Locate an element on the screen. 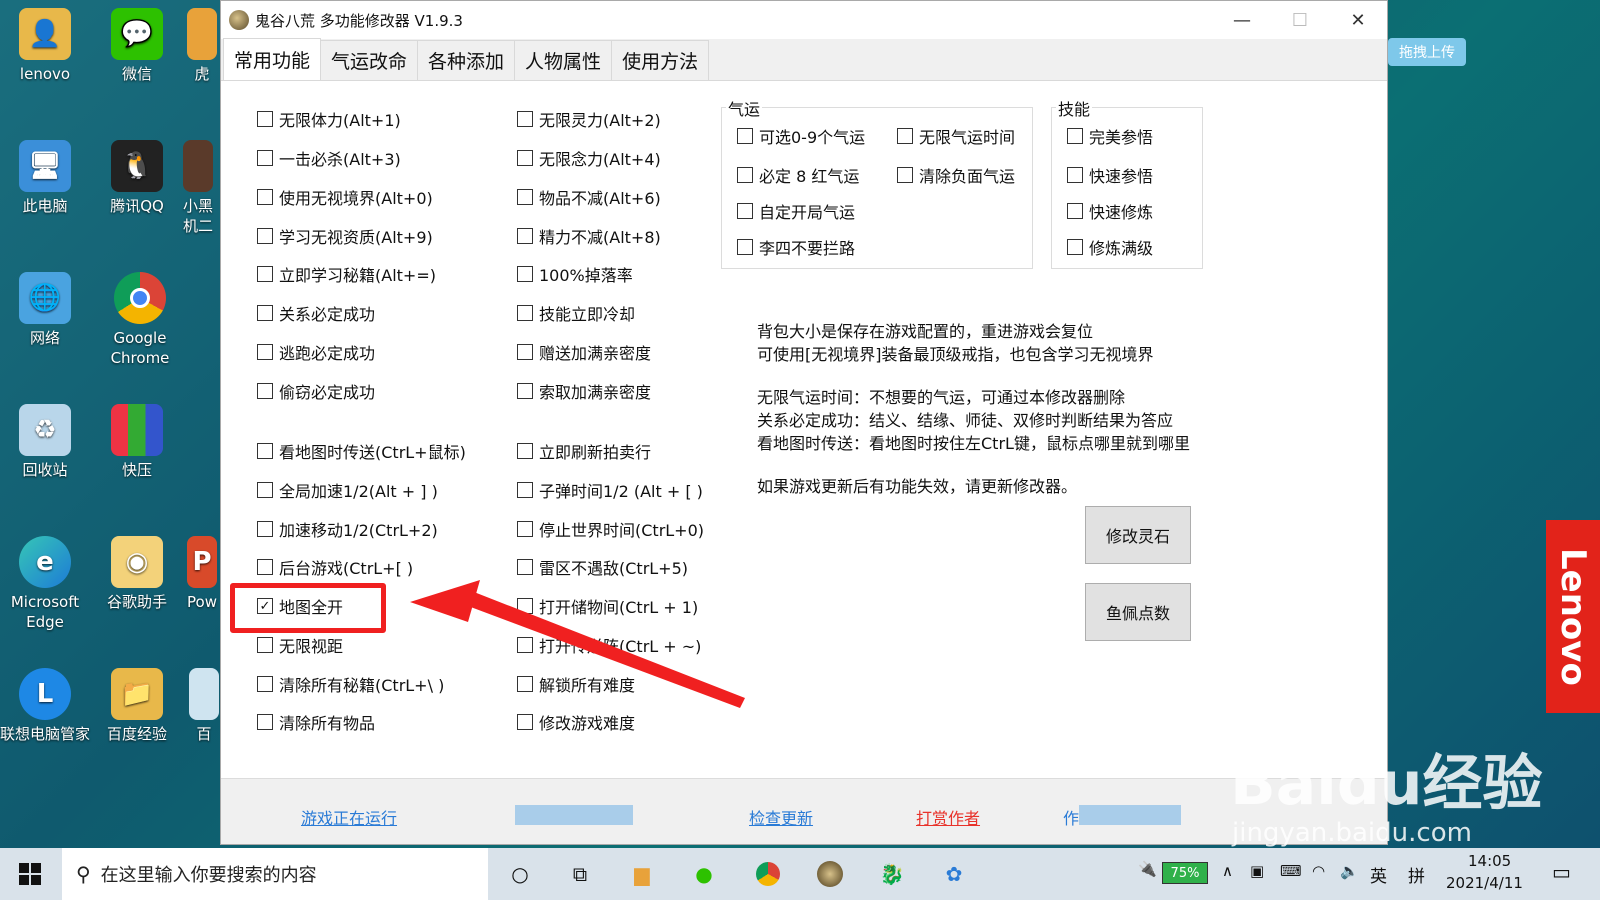 The width and height of the screenshot is (1600, 900). skill-option-checkbox: 修炼满级 is located at coordinates (1110, 247).